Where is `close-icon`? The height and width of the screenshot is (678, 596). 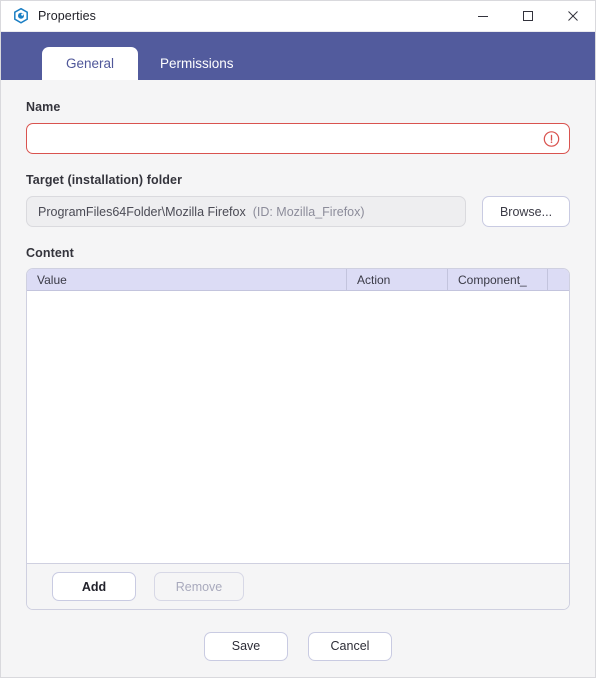 close-icon is located at coordinates (572, 16).